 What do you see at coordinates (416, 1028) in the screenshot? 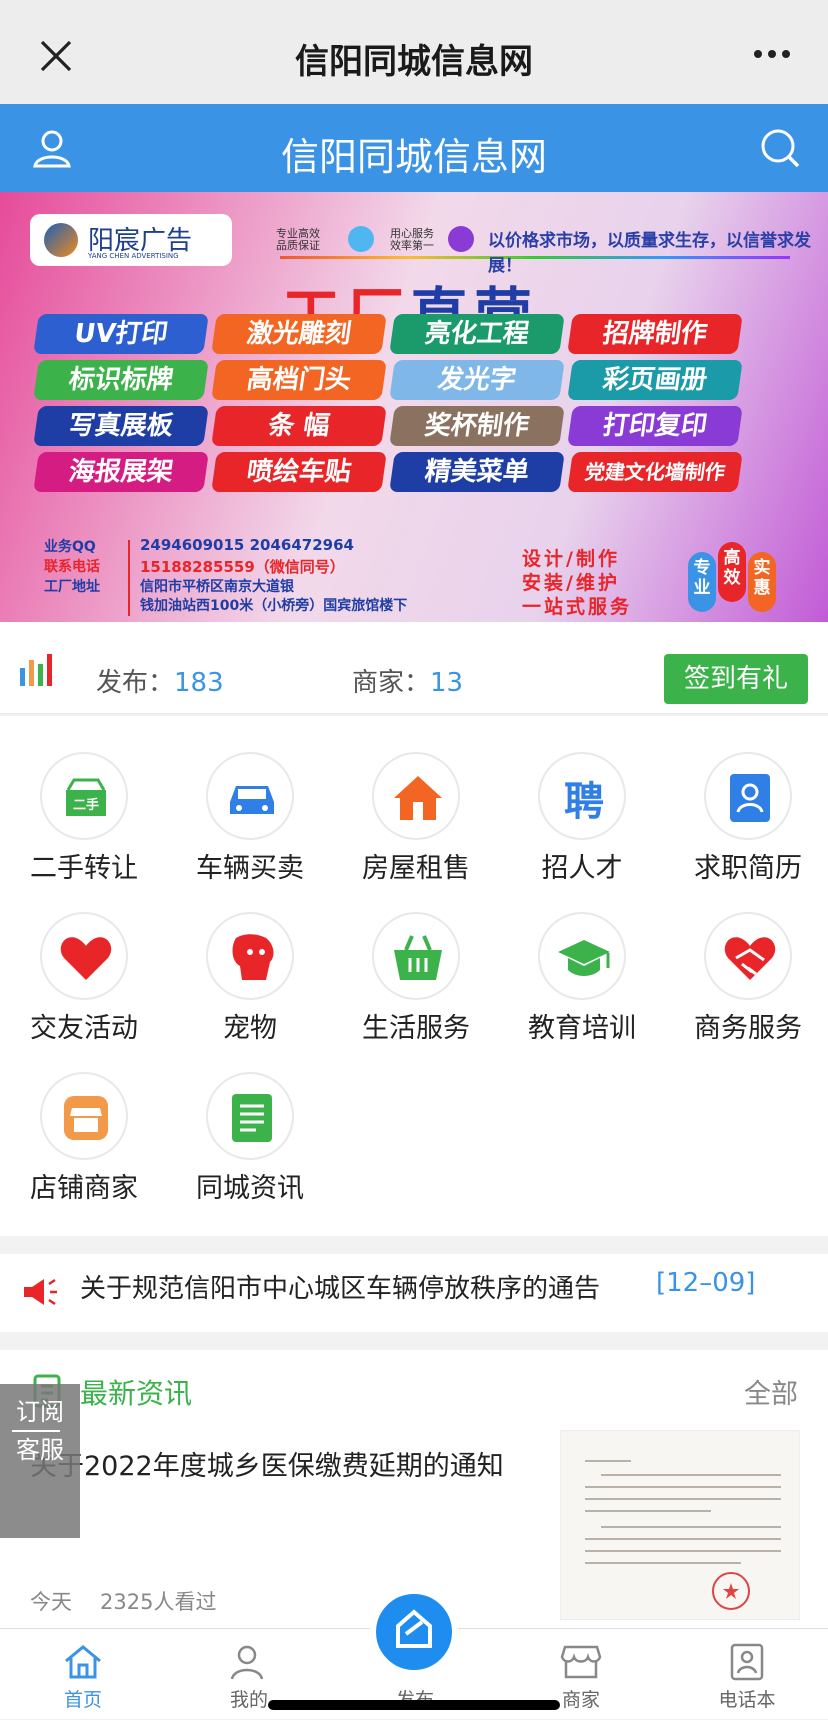
I see `category-label: 生活服务` at bounding box center [416, 1028].